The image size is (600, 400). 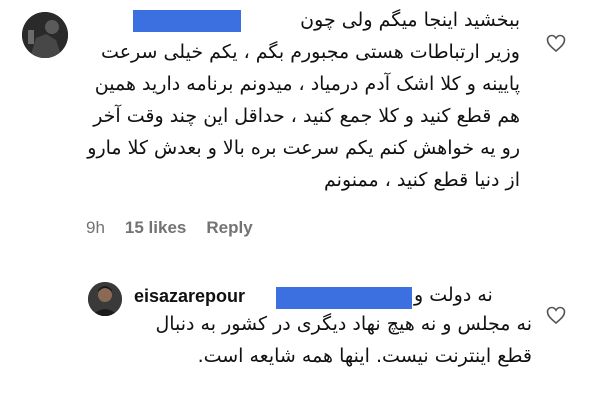 What do you see at coordinates (155, 228) in the screenshot?
I see `comment-likes: 15 likes` at bounding box center [155, 228].